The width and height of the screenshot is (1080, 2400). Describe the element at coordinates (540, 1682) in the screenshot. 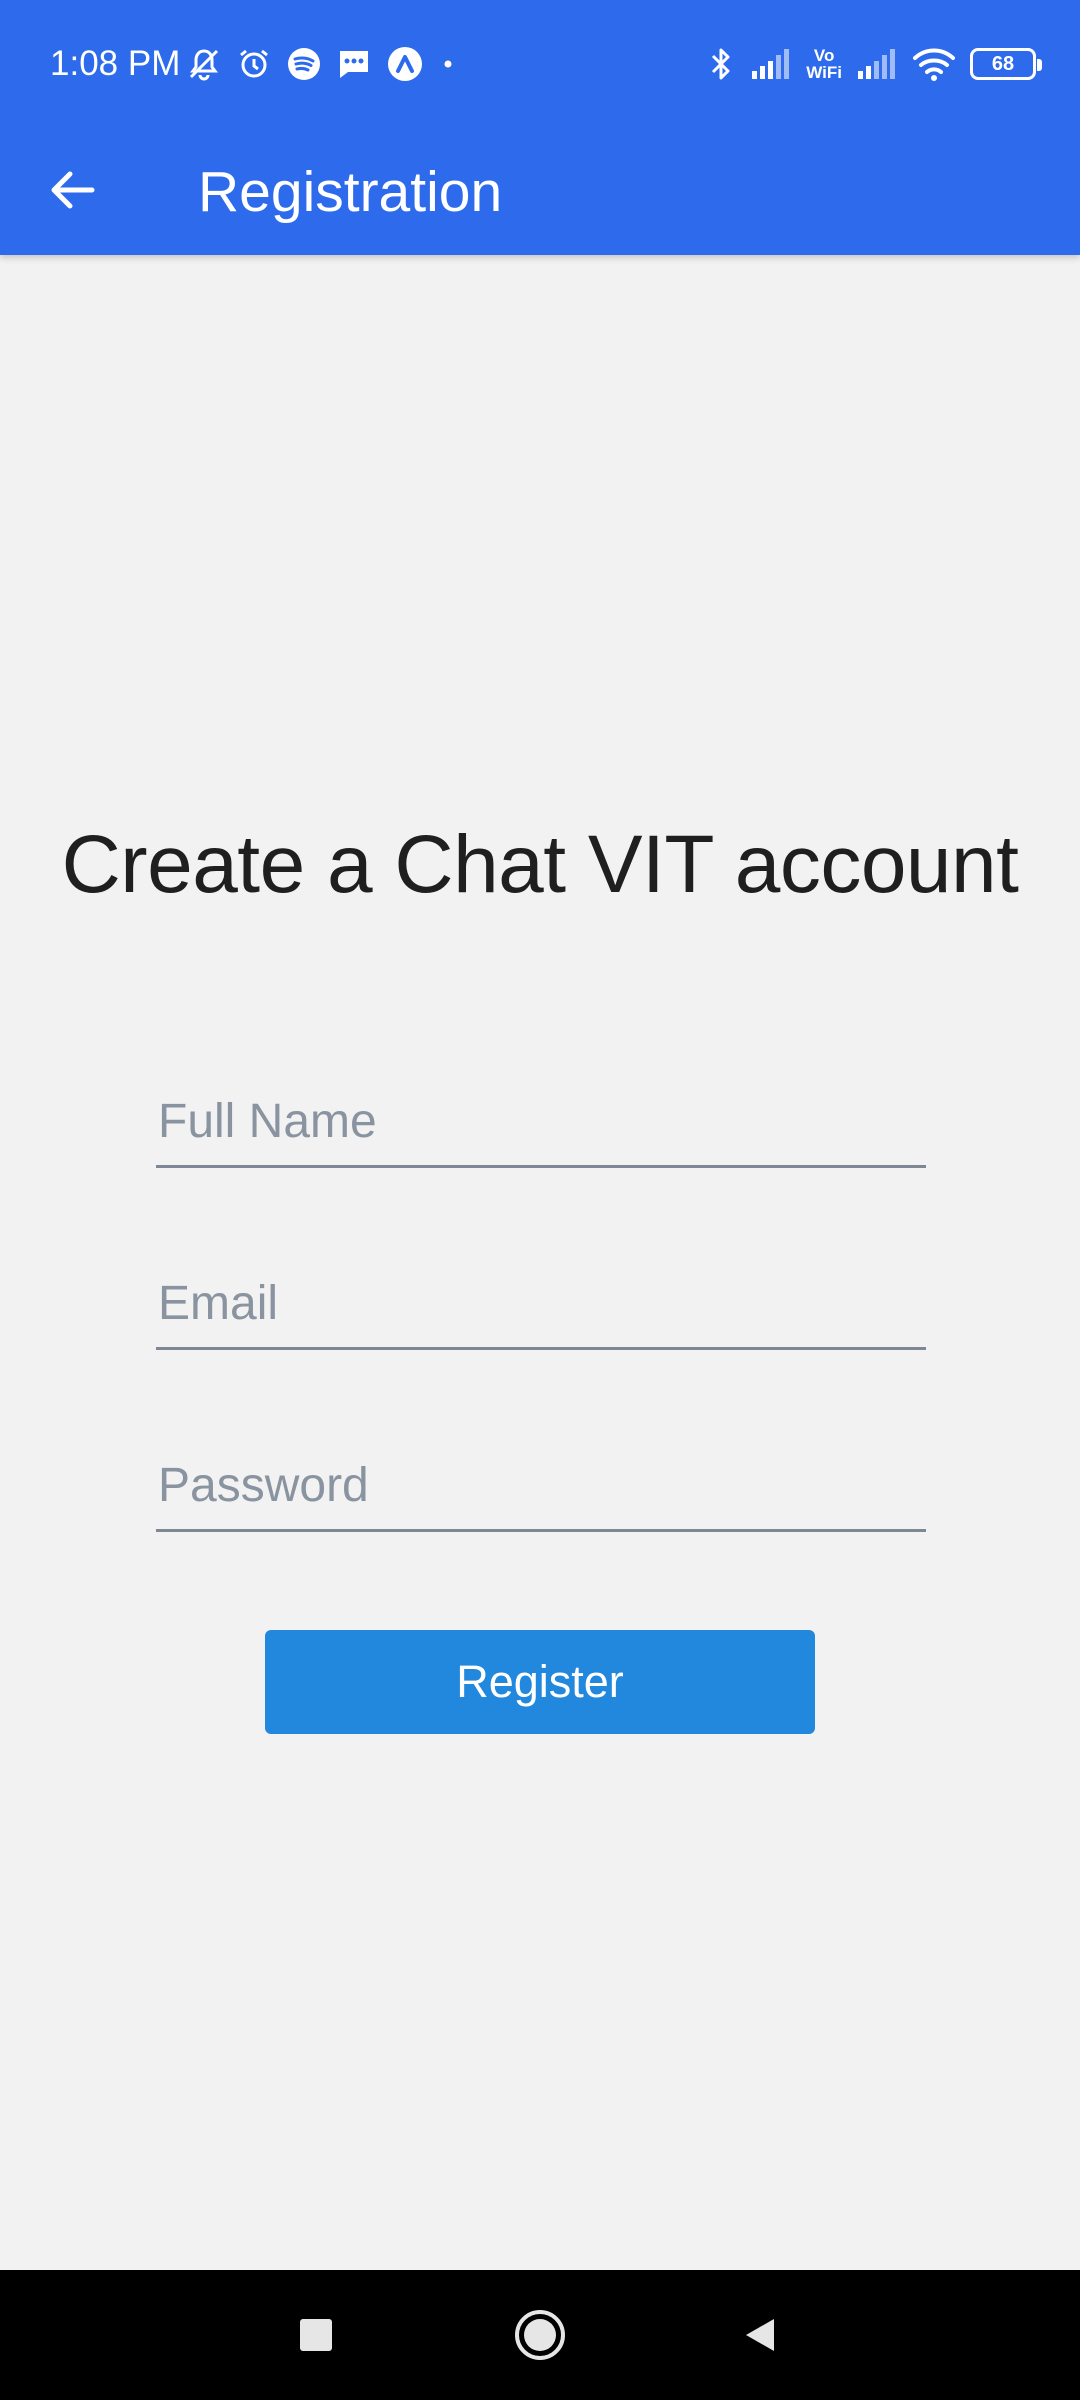

I see `register-button: Register` at that location.